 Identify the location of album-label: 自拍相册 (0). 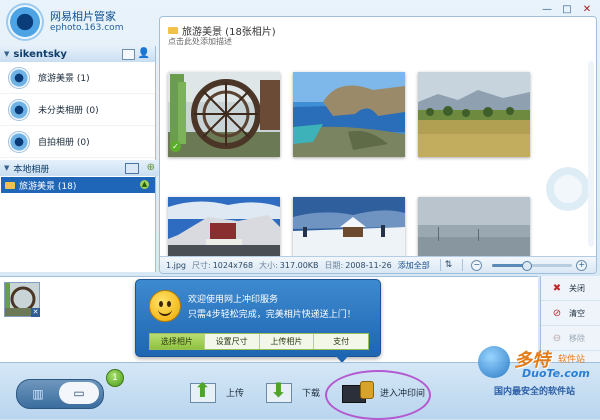
(64, 143).